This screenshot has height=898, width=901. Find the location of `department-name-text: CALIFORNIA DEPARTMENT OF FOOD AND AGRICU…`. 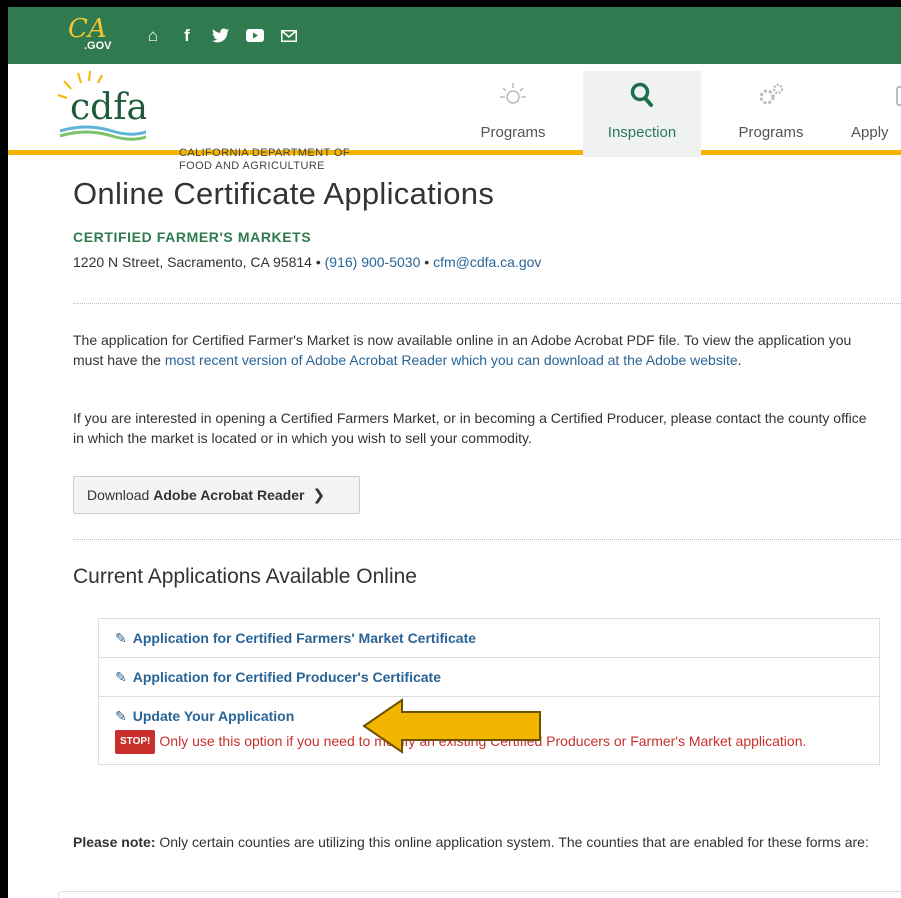

department-name-text: CALIFORNIA DEPARTMENT OF FOOD AND AGRICU… is located at coordinates (264, 159).